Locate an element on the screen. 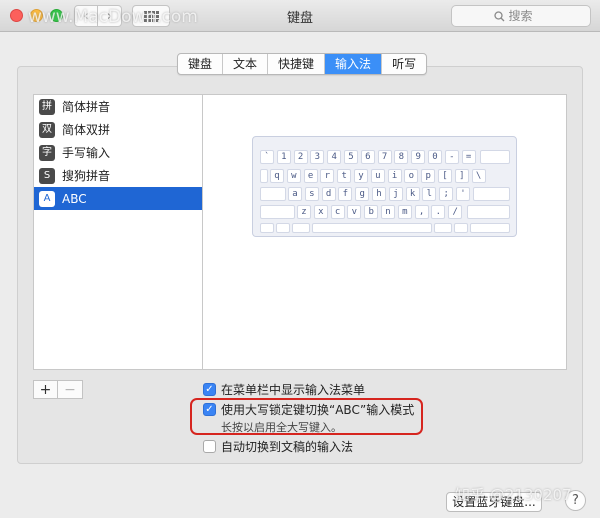  keyboard-key: i is located at coordinates (394, 176).